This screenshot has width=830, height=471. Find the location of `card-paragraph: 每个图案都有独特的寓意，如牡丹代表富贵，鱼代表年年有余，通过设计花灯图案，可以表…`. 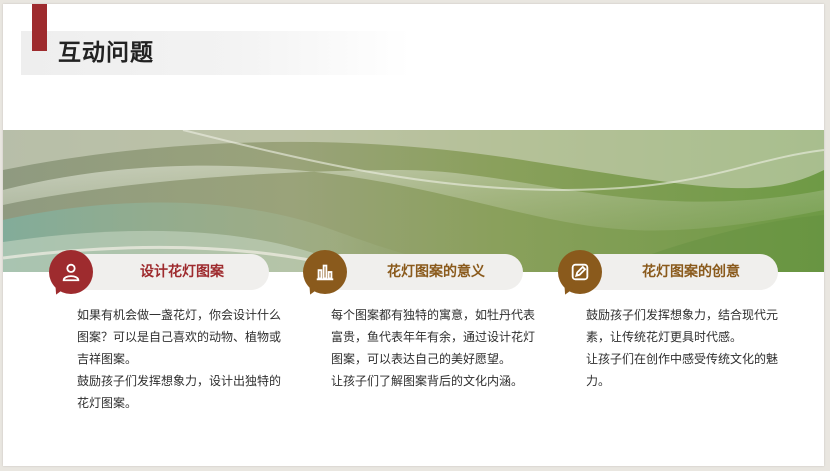

card-paragraph: 每个图案都有独特的寓意，如牡丹代表富贵，鱼代表年年有余，通过设计花灯图案，可以表… is located at coordinates (433, 337).